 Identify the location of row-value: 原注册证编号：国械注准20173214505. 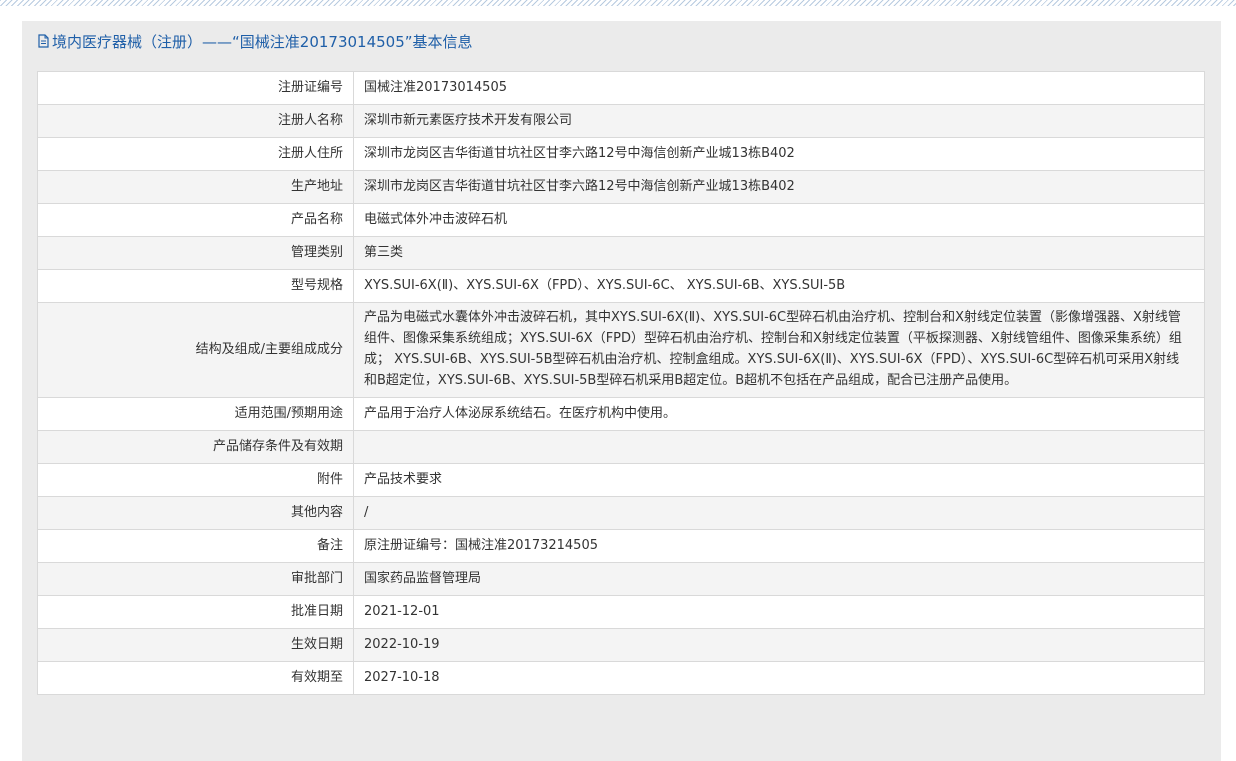
(779, 546).